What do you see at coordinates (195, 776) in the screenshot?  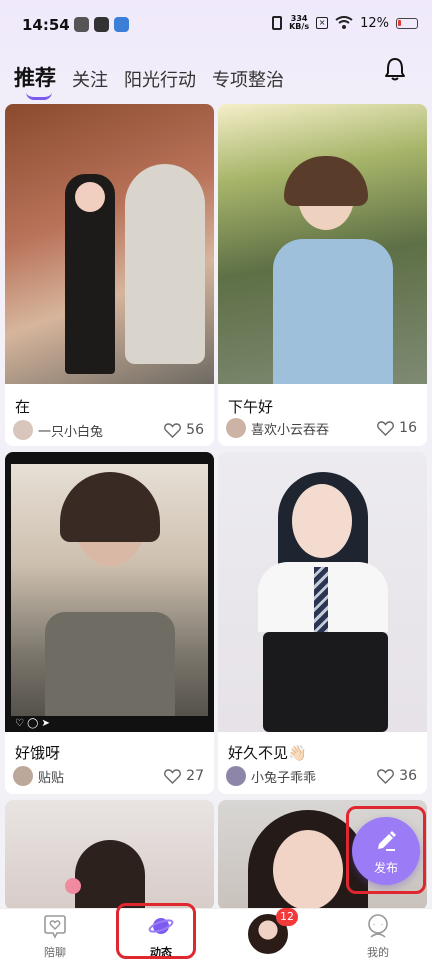 I see `like-count: 27` at bounding box center [195, 776].